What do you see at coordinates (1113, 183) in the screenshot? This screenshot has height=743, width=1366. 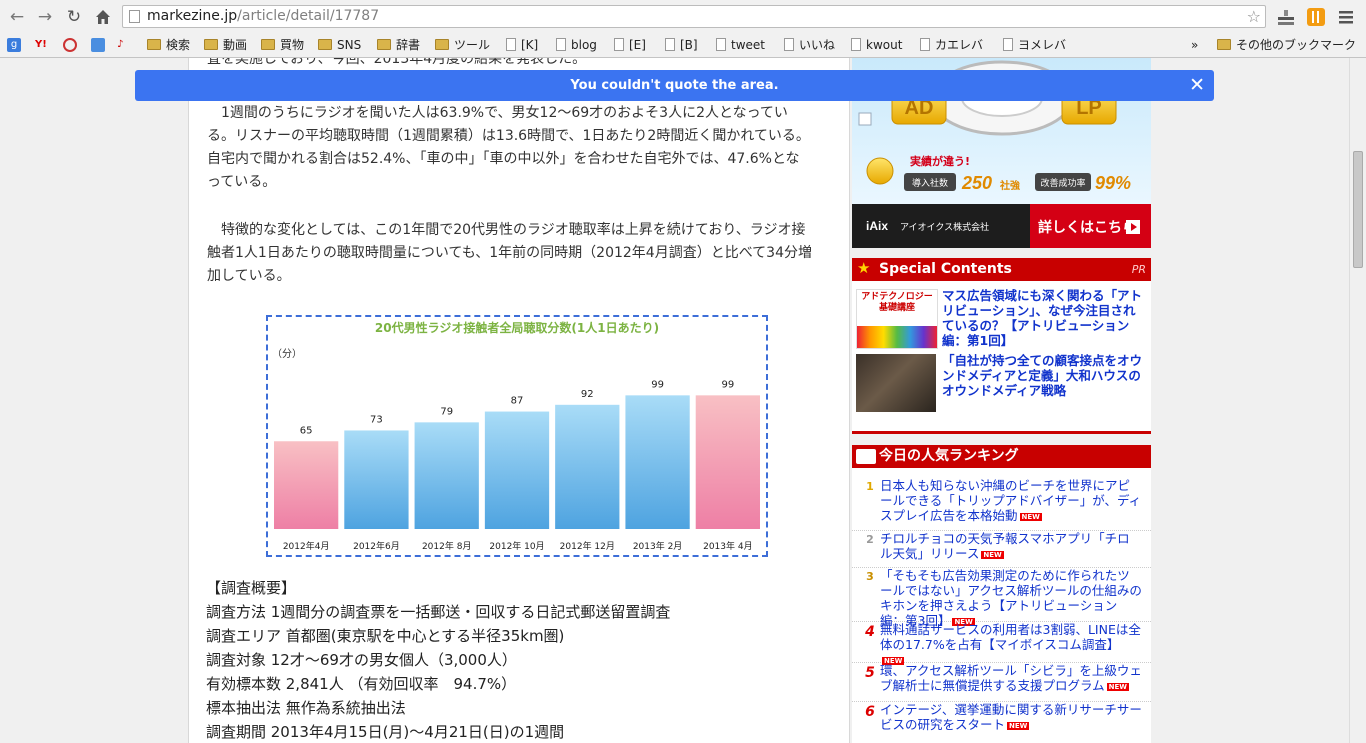 I see `ad-value-2: 99%` at bounding box center [1113, 183].